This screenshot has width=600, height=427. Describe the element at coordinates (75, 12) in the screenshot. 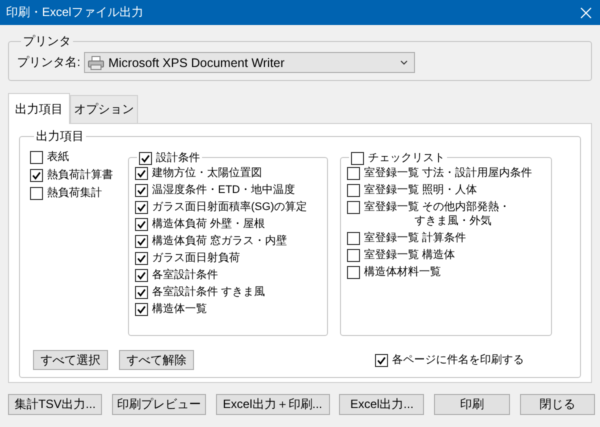

I see `window-title: 印刷・Excelファイル出力` at that location.